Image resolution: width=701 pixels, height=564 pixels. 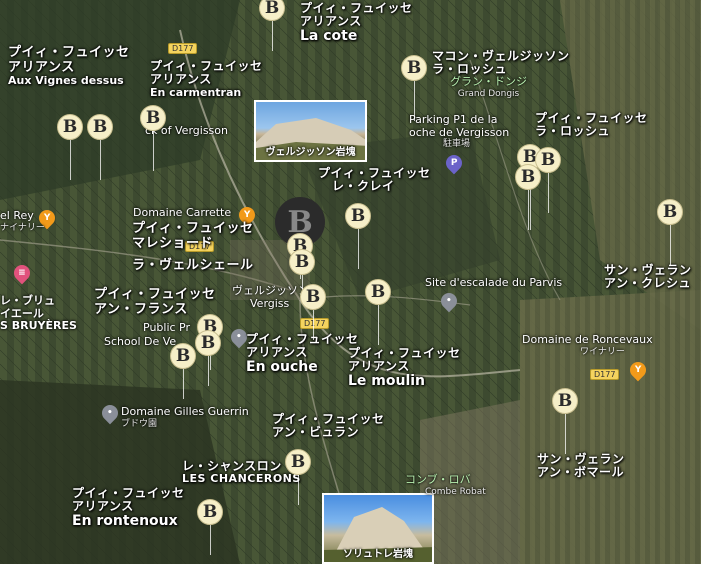 What do you see at coordinates (270, 290) in the screenshot?
I see `place-label: ヴェルジッソン` at bounding box center [270, 290].